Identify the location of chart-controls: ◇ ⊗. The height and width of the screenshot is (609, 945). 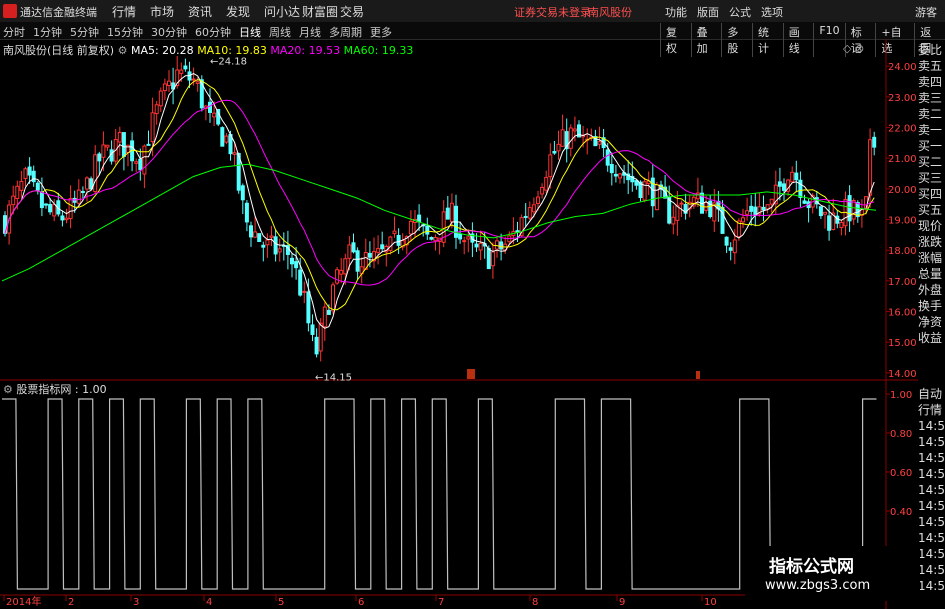
(853, 48).